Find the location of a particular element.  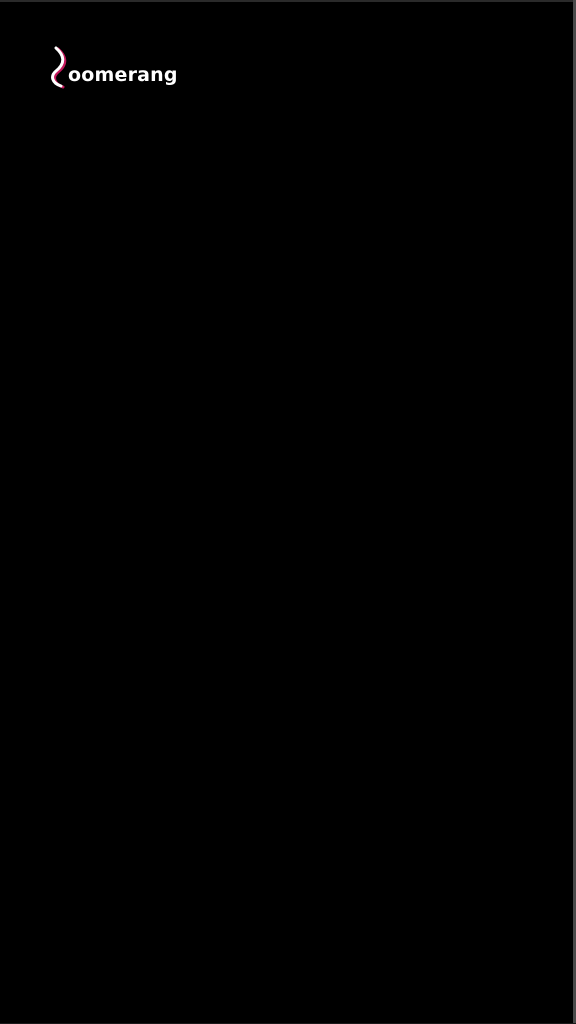

boomerang-logo: oomerang is located at coordinates (114, 67).